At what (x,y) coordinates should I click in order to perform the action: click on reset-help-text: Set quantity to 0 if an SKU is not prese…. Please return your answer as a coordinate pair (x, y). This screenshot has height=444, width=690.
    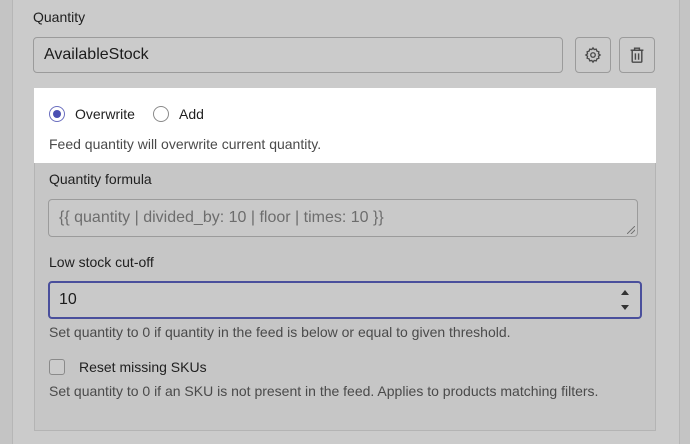
    Looking at the image, I should click on (324, 391).